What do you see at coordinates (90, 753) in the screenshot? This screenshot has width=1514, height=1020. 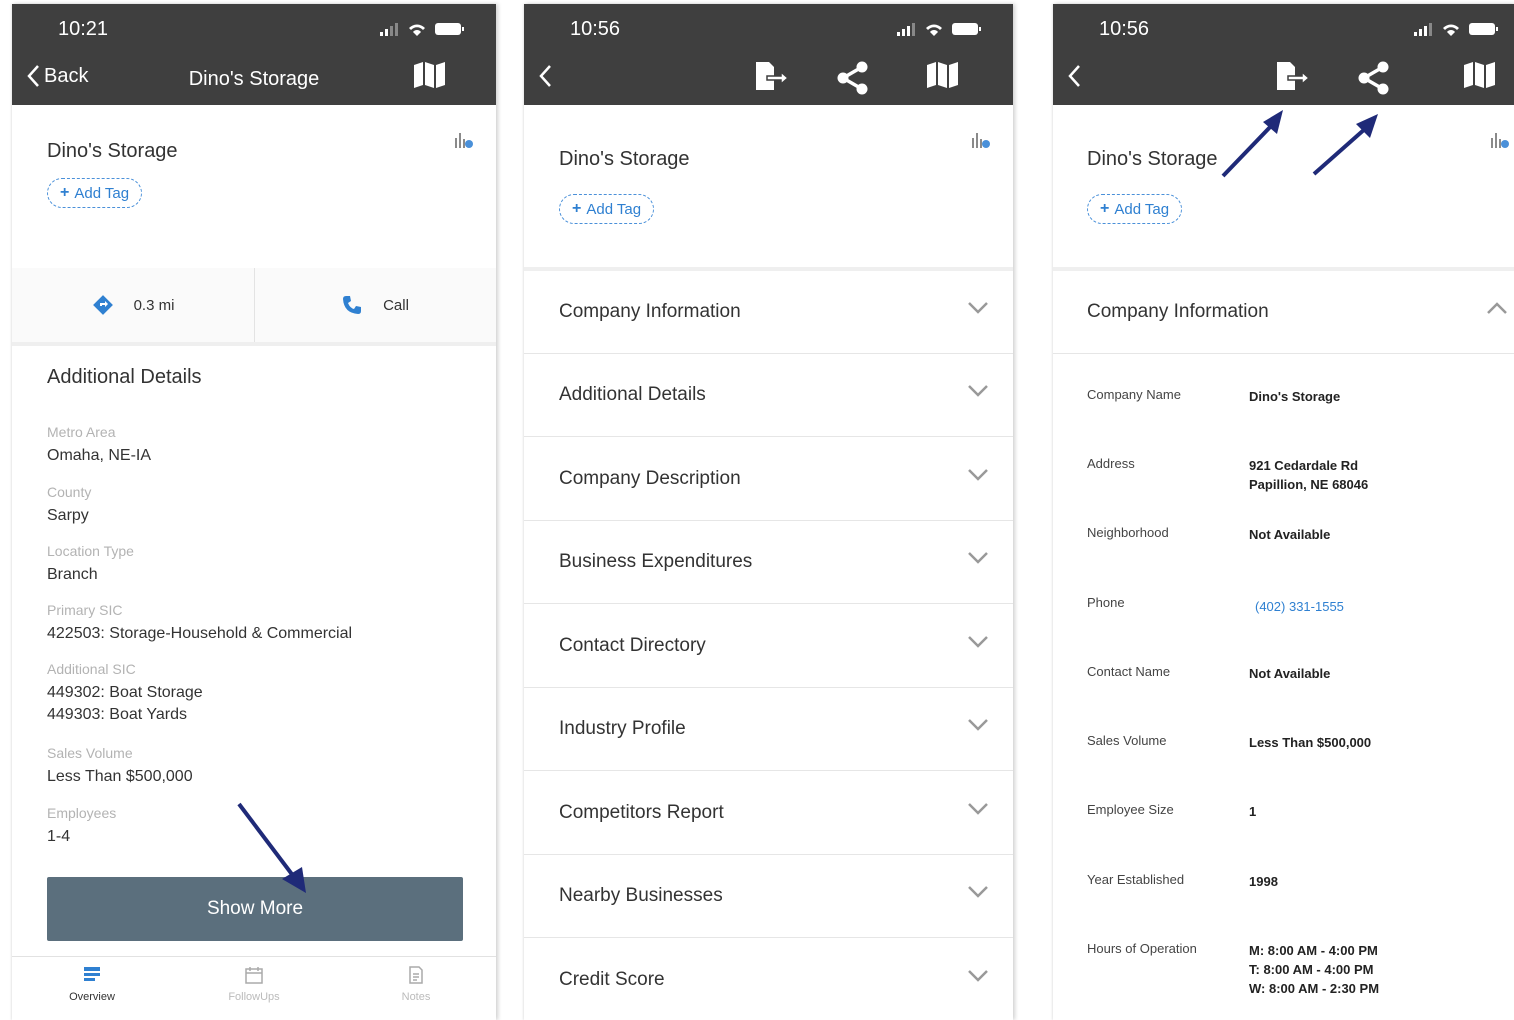 I see `detail-label: Sales Volume` at bounding box center [90, 753].